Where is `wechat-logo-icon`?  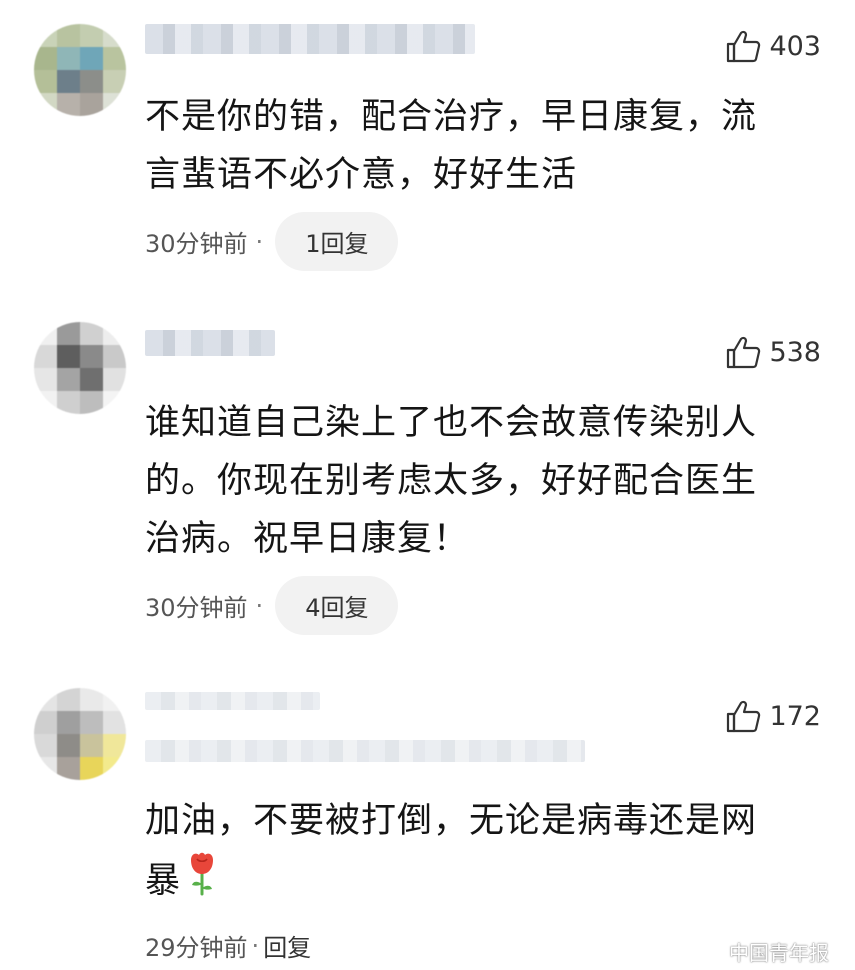
wechat-logo-icon is located at coordinates (709, 951).